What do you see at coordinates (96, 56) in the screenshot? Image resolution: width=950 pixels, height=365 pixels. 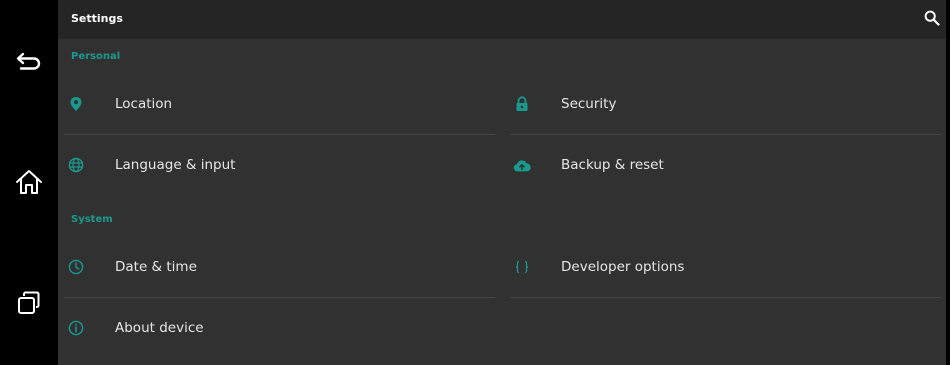 I see `section-header-personal: Personal` at bounding box center [96, 56].